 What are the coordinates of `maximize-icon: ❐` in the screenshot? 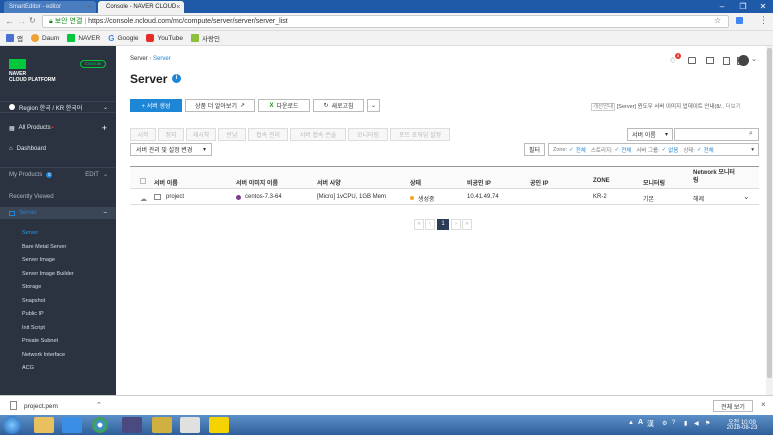 It's located at (743, 6).